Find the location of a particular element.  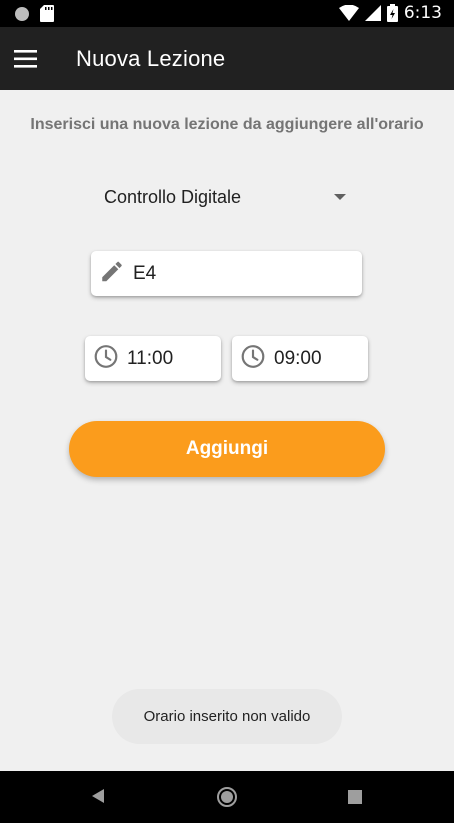

clock-time: 6:13 is located at coordinates (422, 13).